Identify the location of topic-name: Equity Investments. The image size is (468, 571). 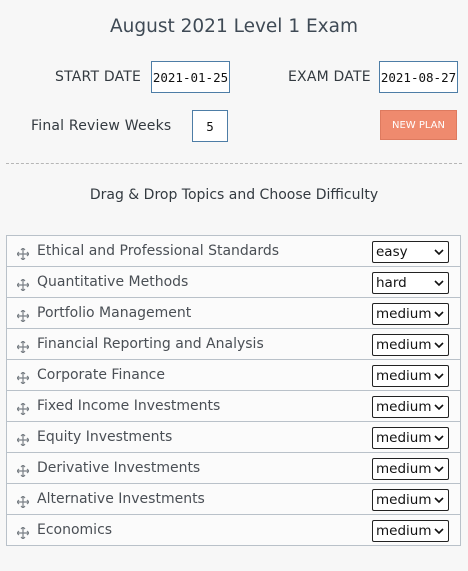
(105, 437).